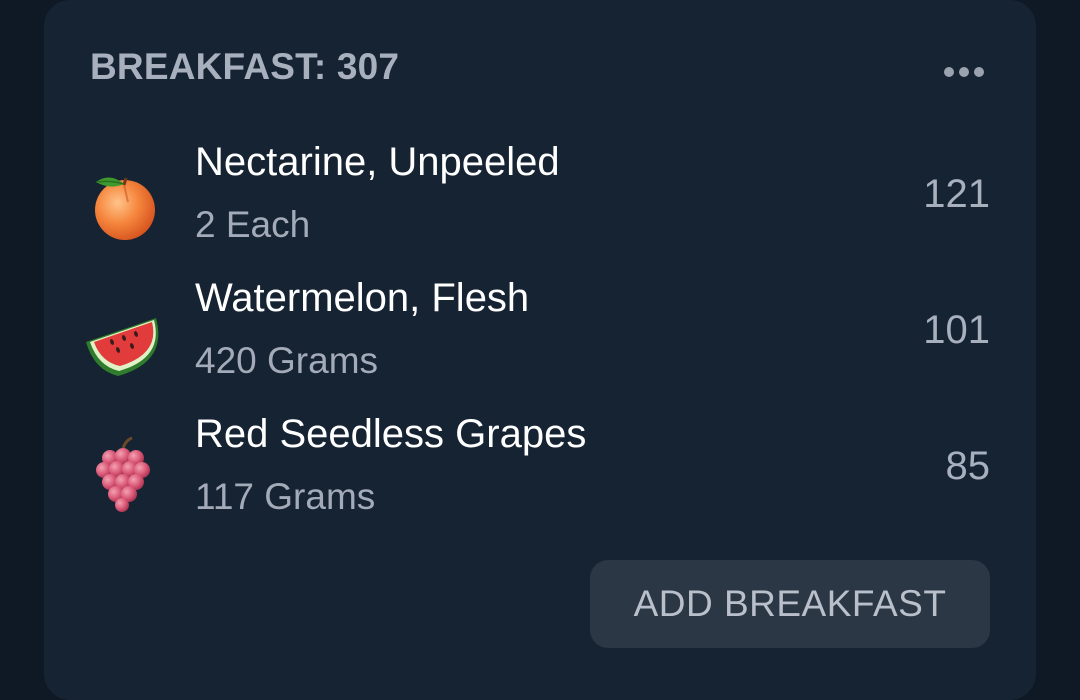 This screenshot has height=700, width=1080. What do you see at coordinates (956, 330) in the screenshot?
I see `food-calories: 101` at bounding box center [956, 330].